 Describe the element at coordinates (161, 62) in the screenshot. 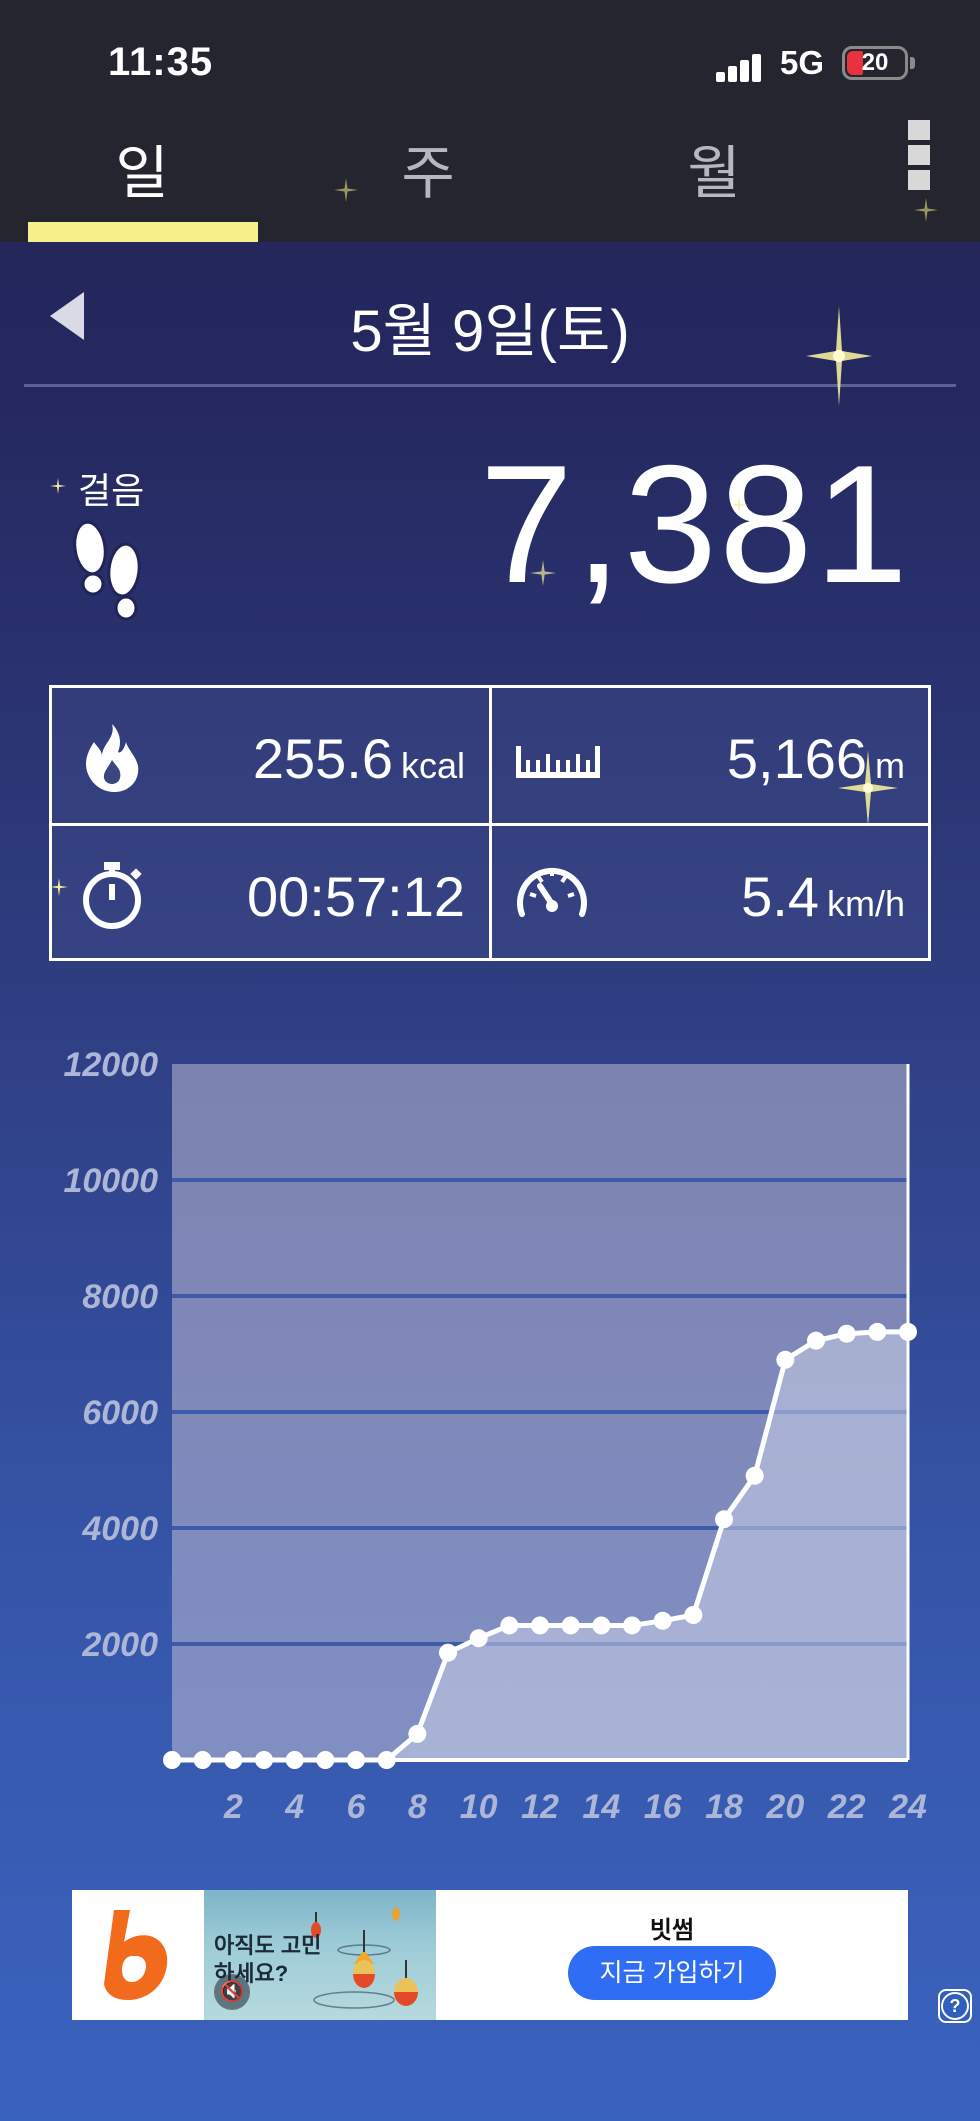

I see `status-time: 11:35` at that location.